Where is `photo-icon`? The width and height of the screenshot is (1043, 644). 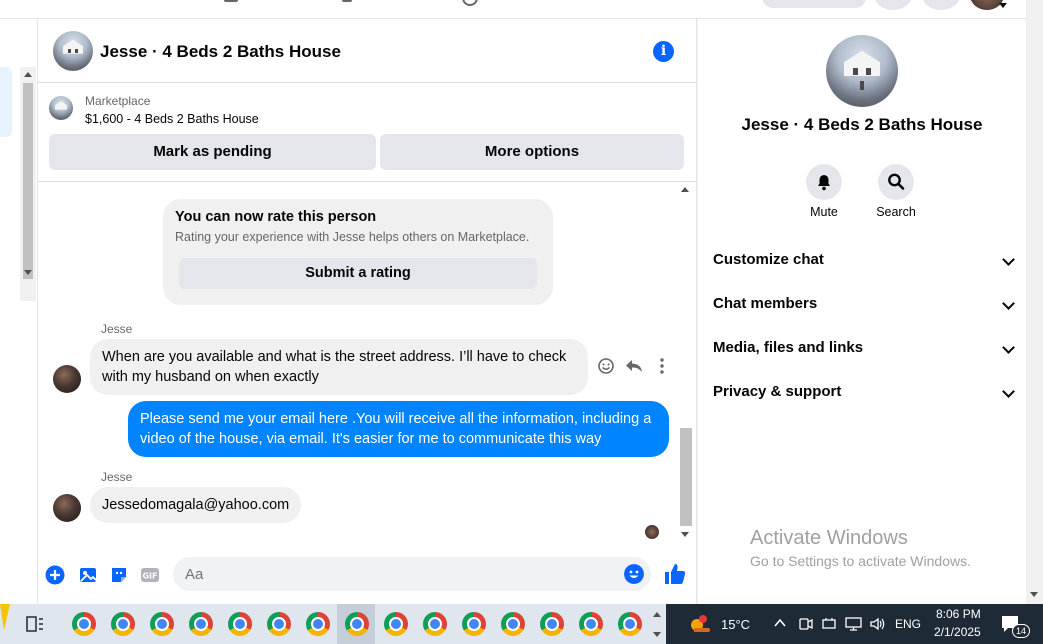 photo-icon is located at coordinates (88, 575).